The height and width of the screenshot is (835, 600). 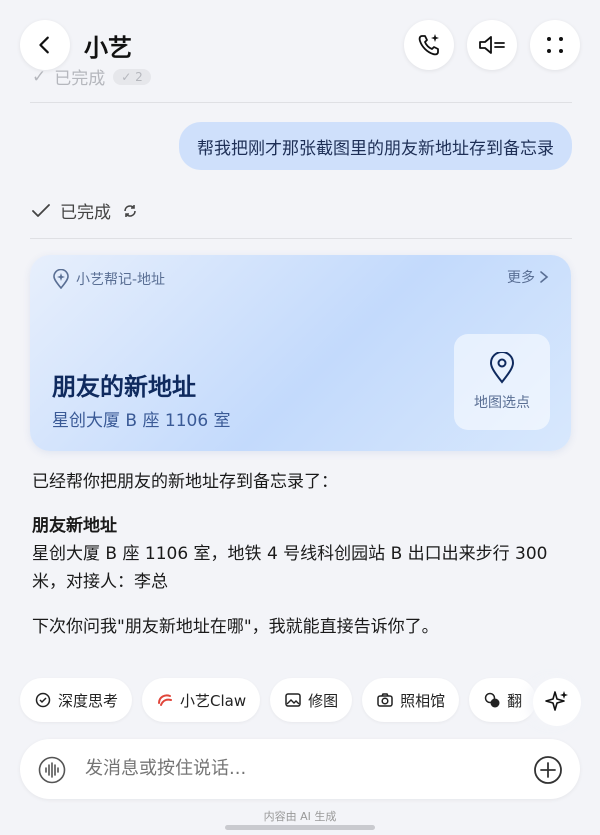 I want to click on speaker-icon, so click(x=492, y=45).